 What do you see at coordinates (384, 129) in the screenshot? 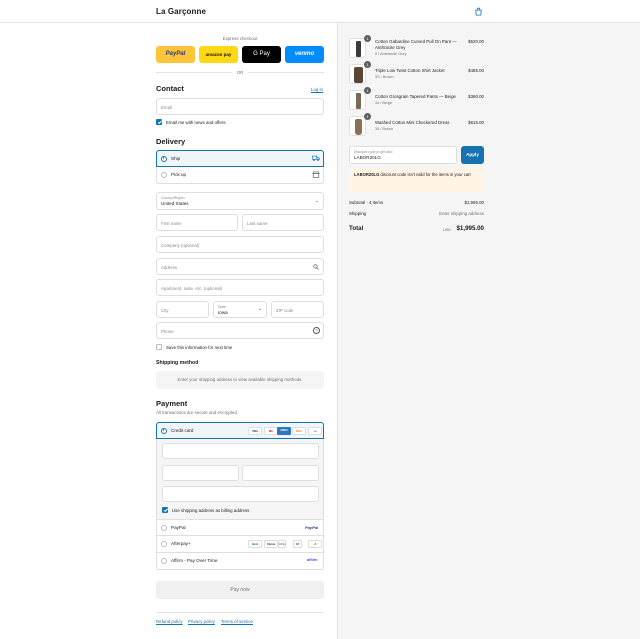
I see `item-variant: 34 / Brown` at bounding box center [384, 129].